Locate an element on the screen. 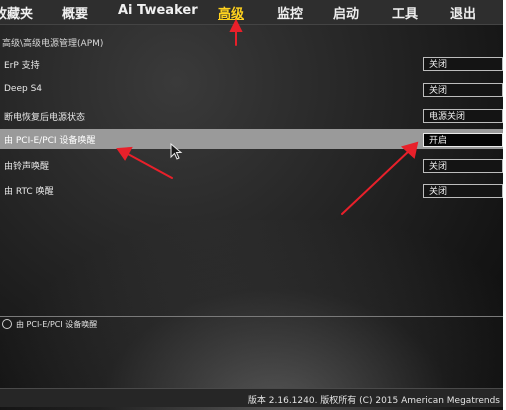  menu-main: 概要 is located at coordinates (75, 12).